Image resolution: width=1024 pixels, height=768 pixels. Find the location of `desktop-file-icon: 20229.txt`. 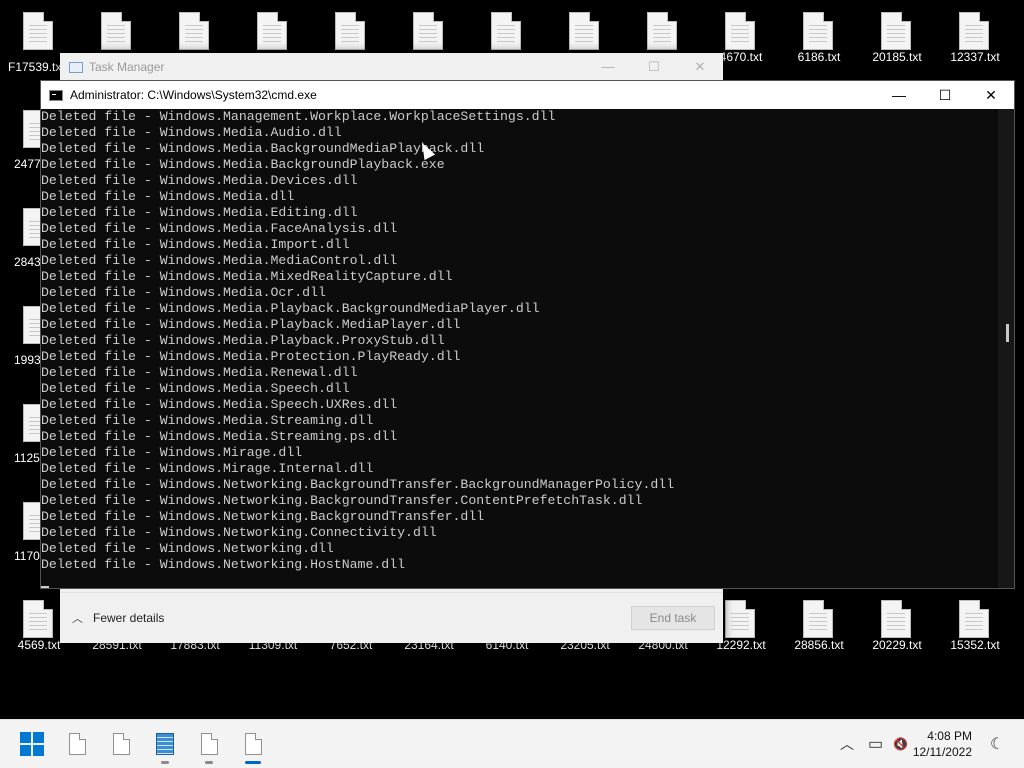

desktop-file-icon: 20229.txt is located at coordinates (897, 621).